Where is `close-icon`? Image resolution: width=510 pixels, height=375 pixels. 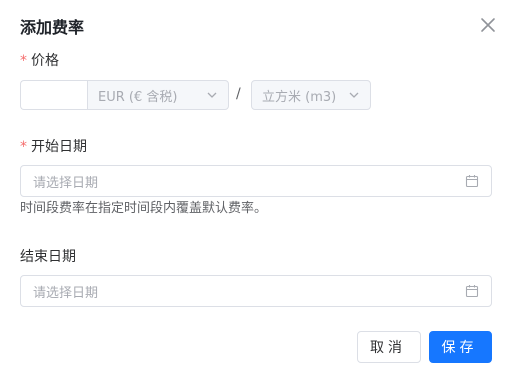
close-icon is located at coordinates (488, 25).